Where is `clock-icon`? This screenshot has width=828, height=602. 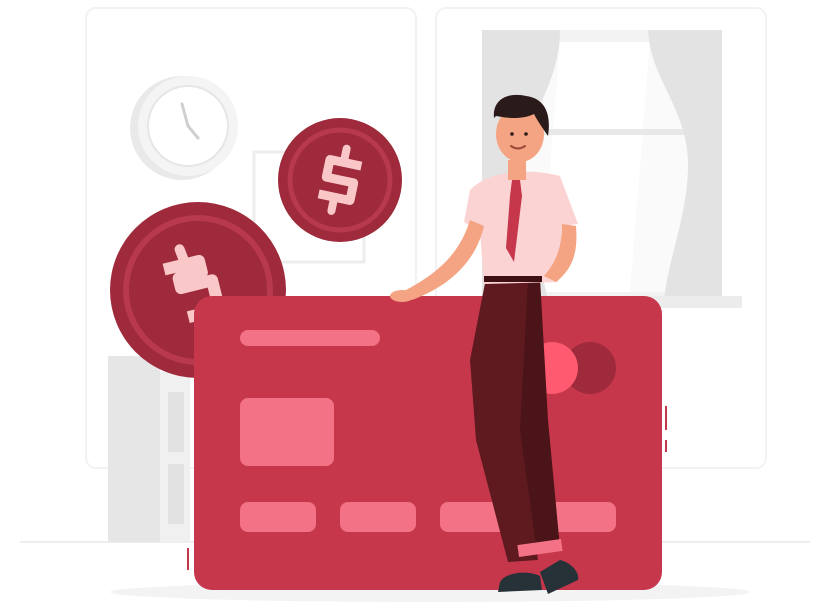
clock-icon is located at coordinates (184, 128).